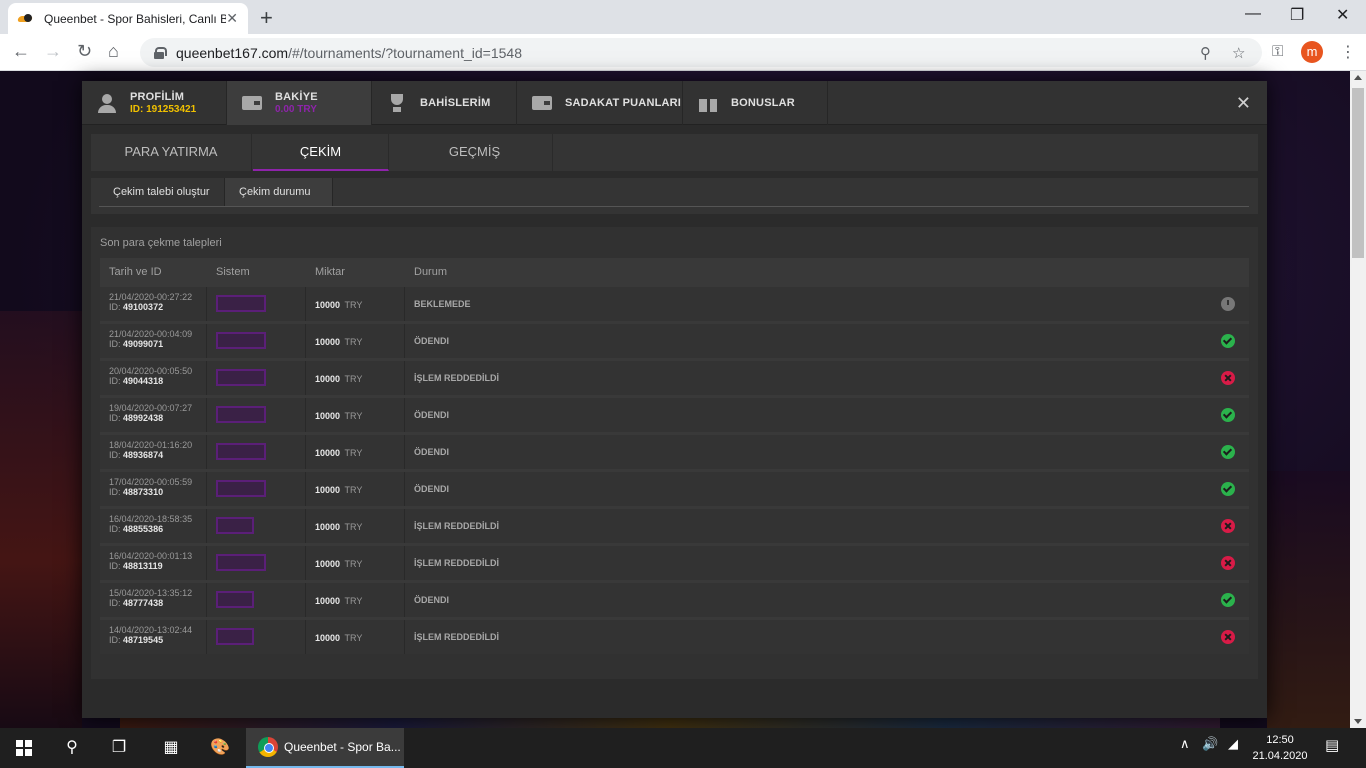  What do you see at coordinates (1332, 745) in the screenshot?
I see `notifications-icon: ▤` at bounding box center [1332, 745].